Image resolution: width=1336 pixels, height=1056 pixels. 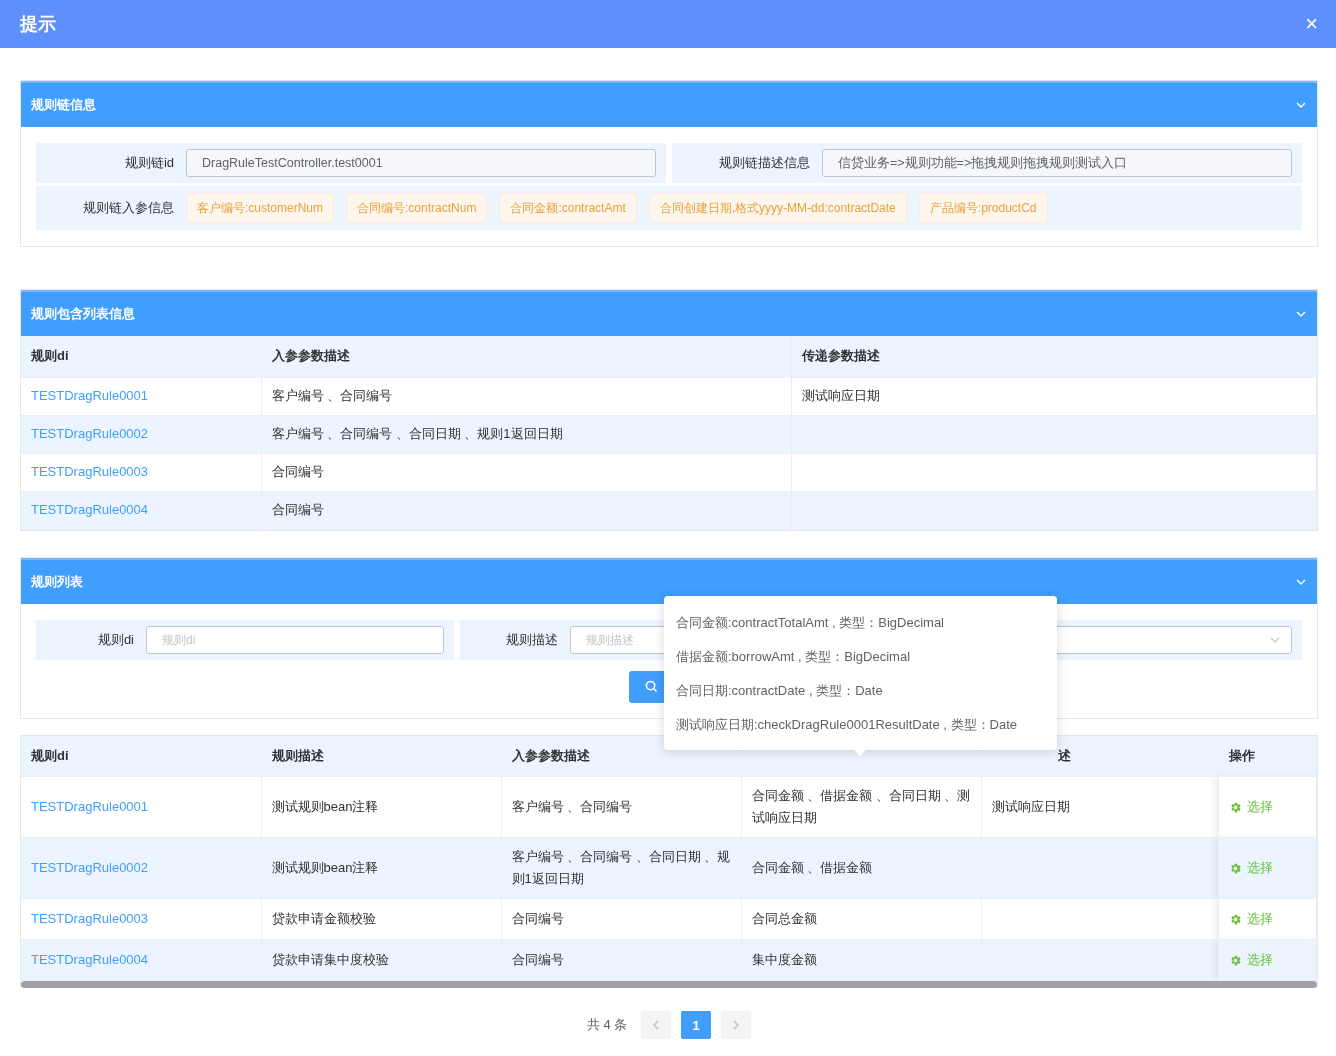 I want to click on column-header: 规则描述, so click(x=297, y=755).